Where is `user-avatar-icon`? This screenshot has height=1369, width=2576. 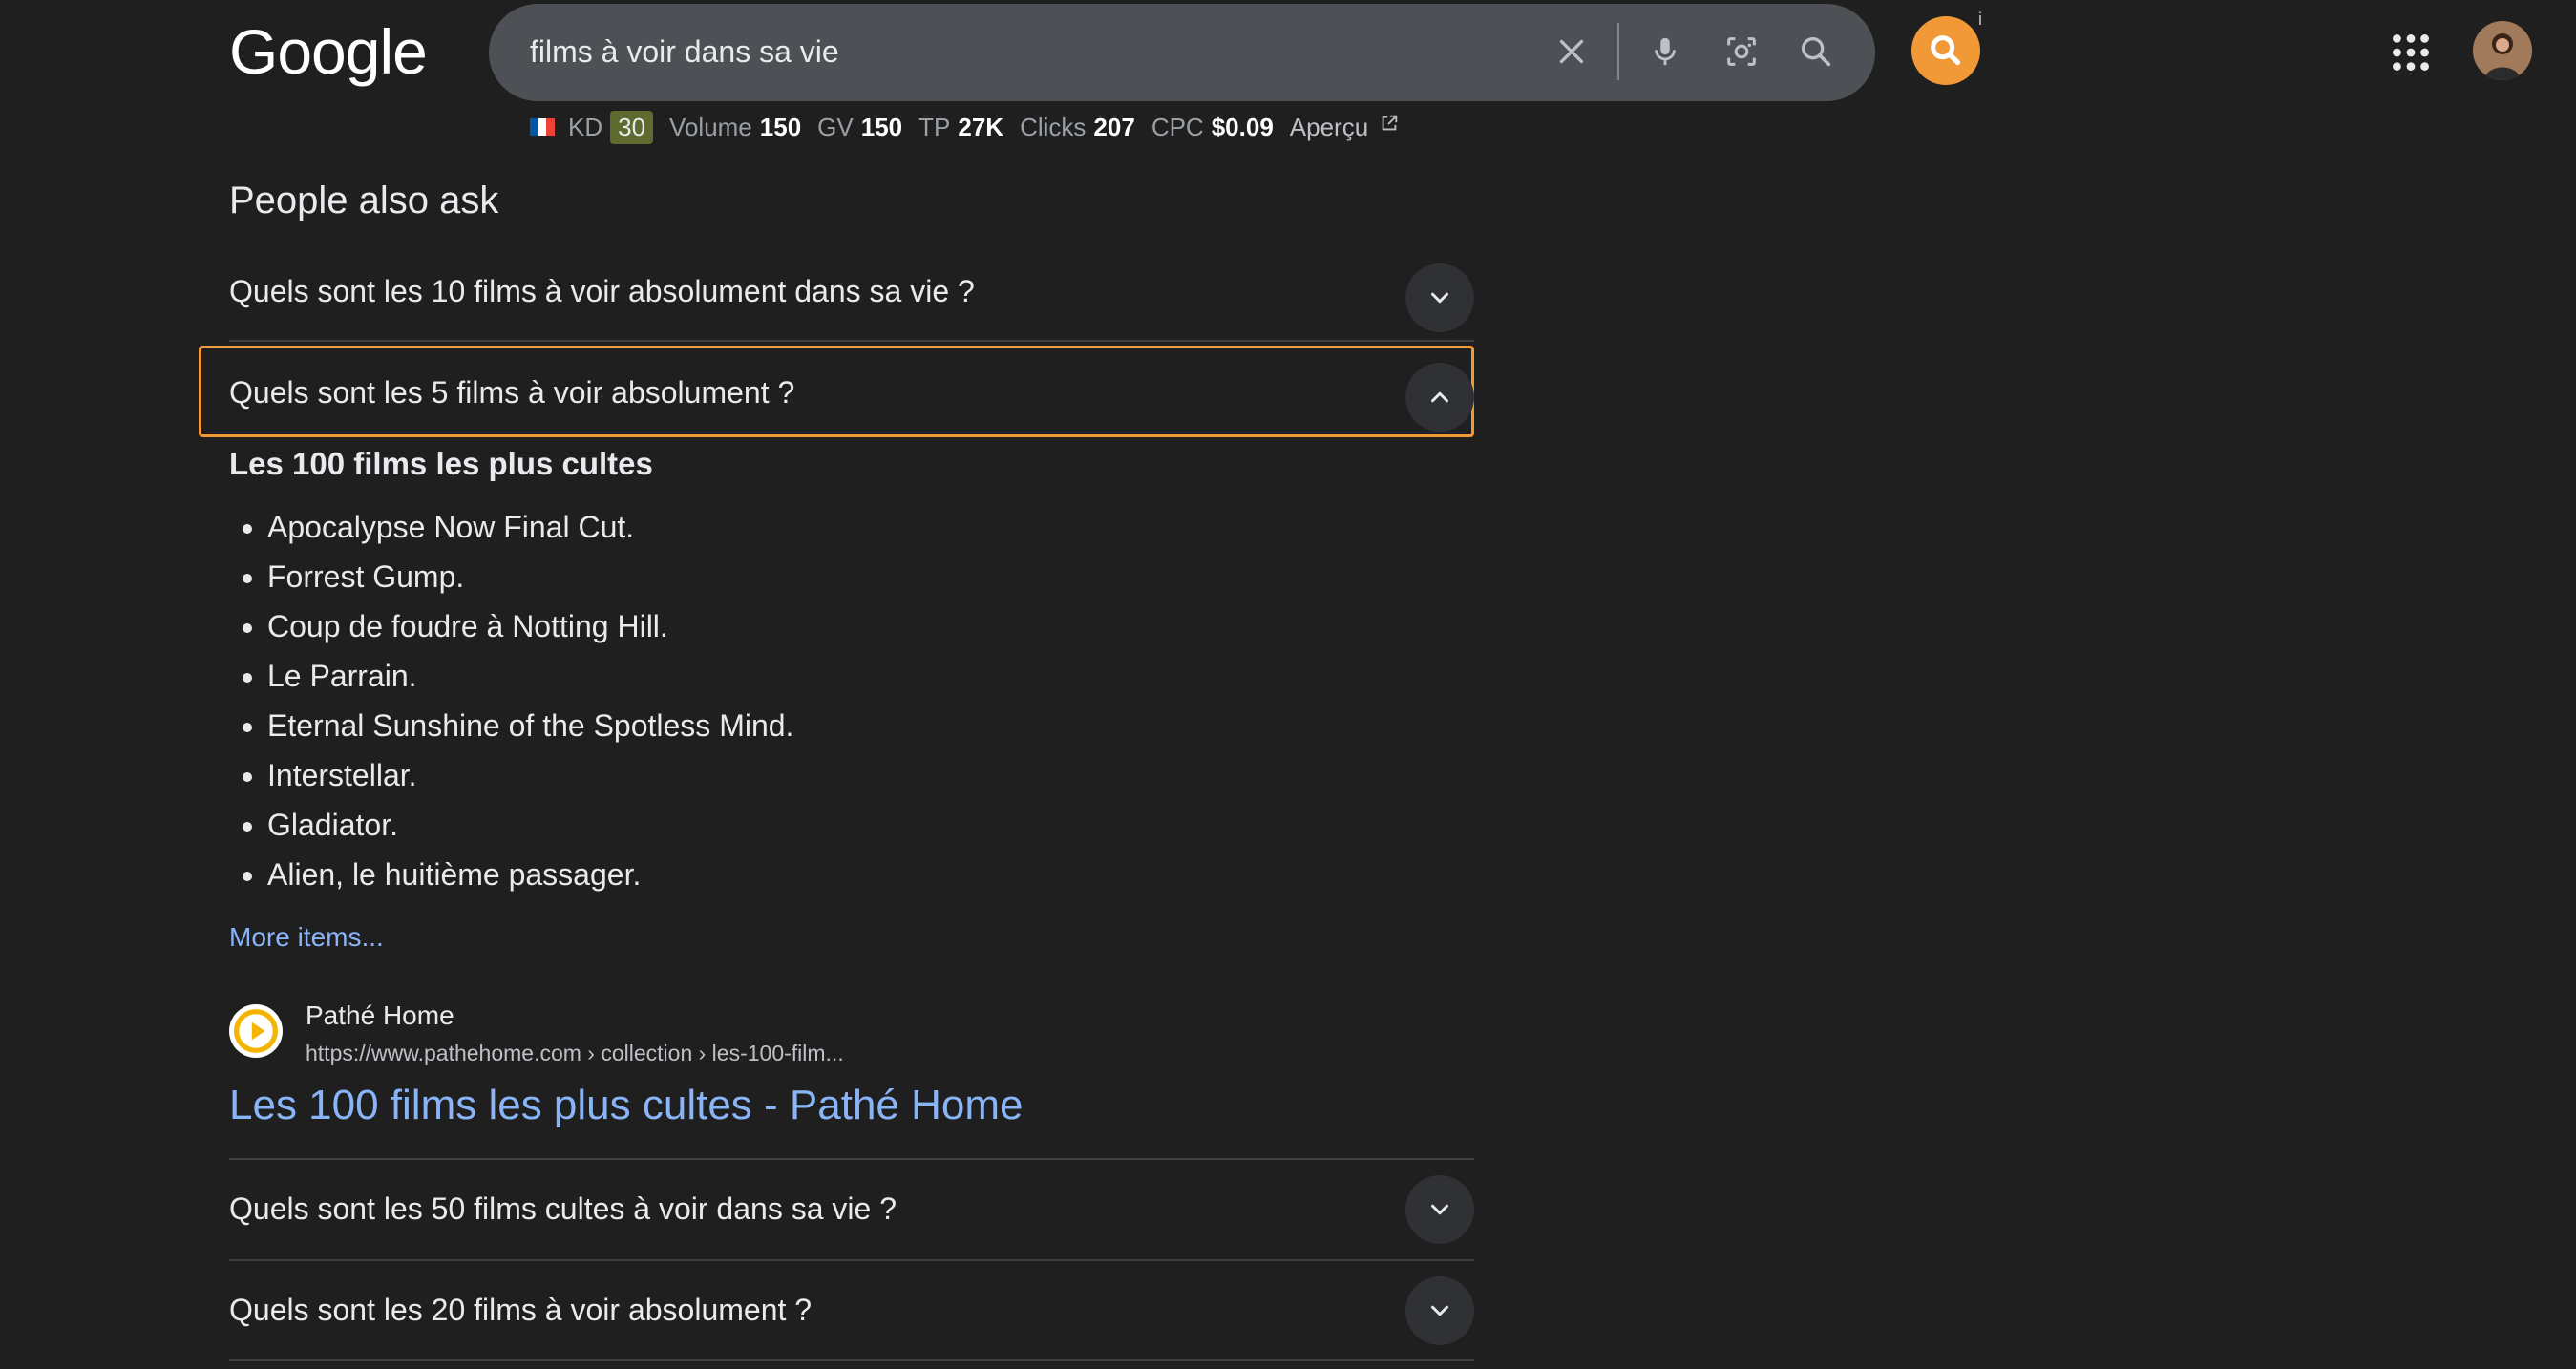 user-avatar-icon is located at coordinates (2502, 50).